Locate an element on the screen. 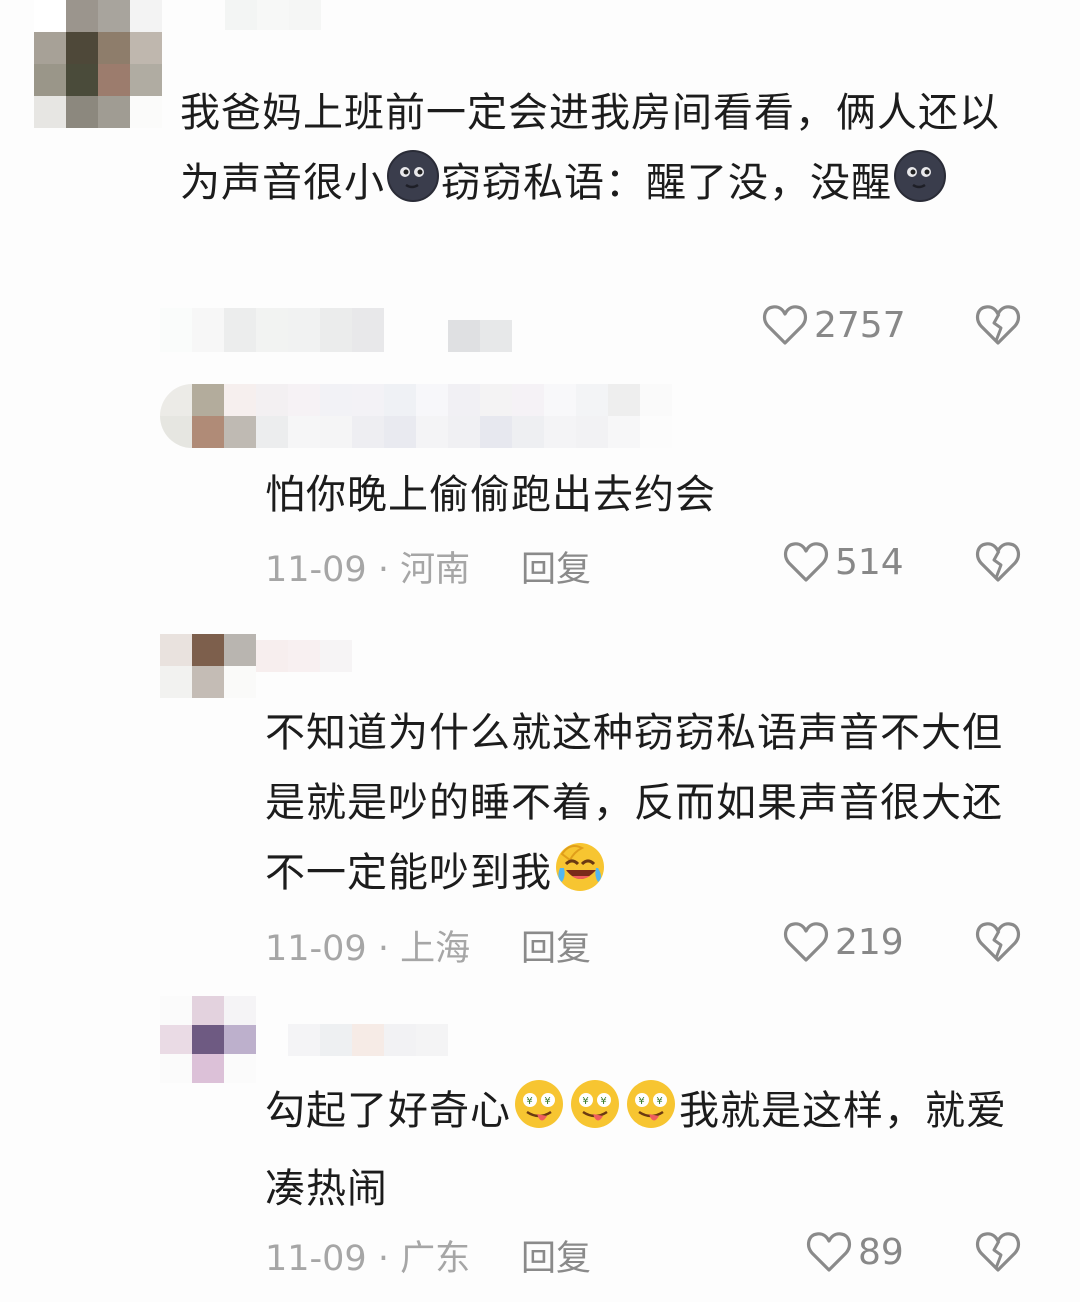 The image size is (1080, 1302). comment-meta: 11-09 · 河南 is located at coordinates (368, 570).